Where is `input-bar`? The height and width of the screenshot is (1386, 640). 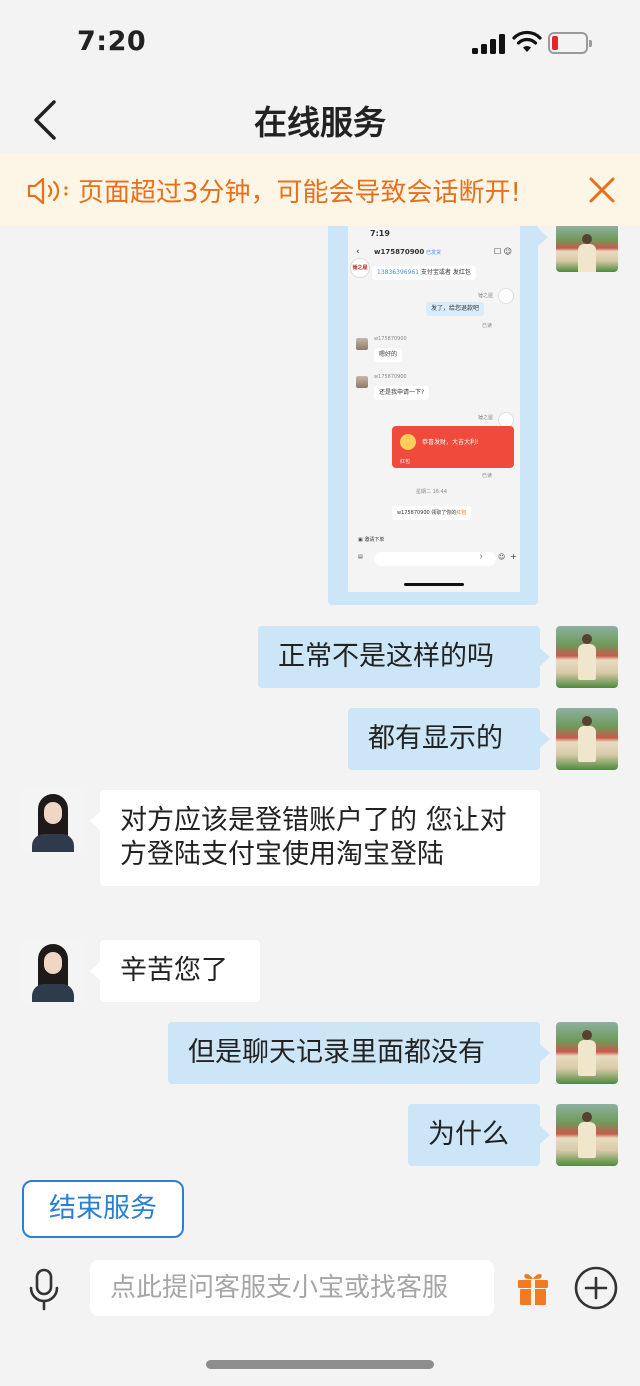 input-bar is located at coordinates (320, 1290).